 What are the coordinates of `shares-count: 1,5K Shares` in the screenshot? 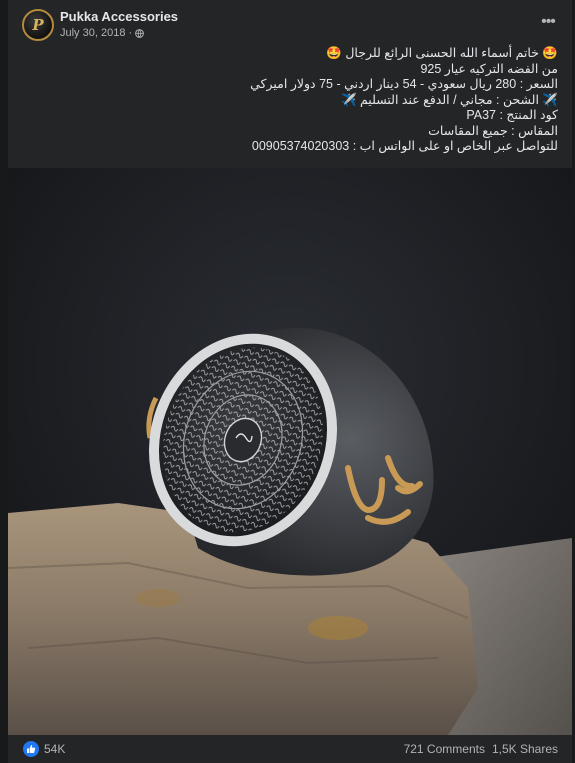 It's located at (525, 749).